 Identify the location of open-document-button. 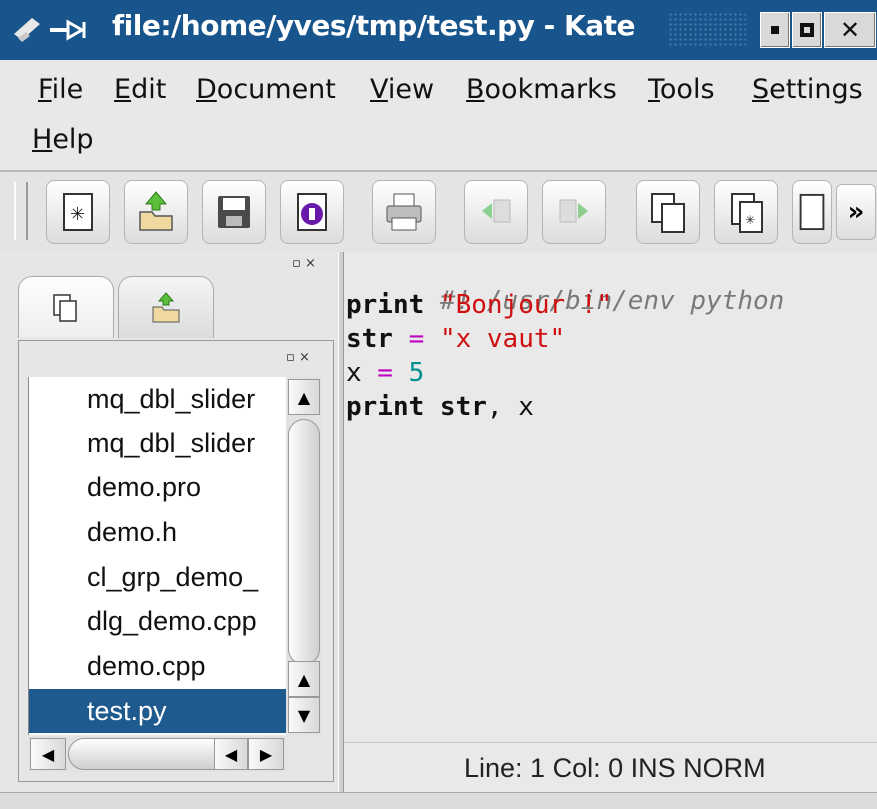
(156, 212).